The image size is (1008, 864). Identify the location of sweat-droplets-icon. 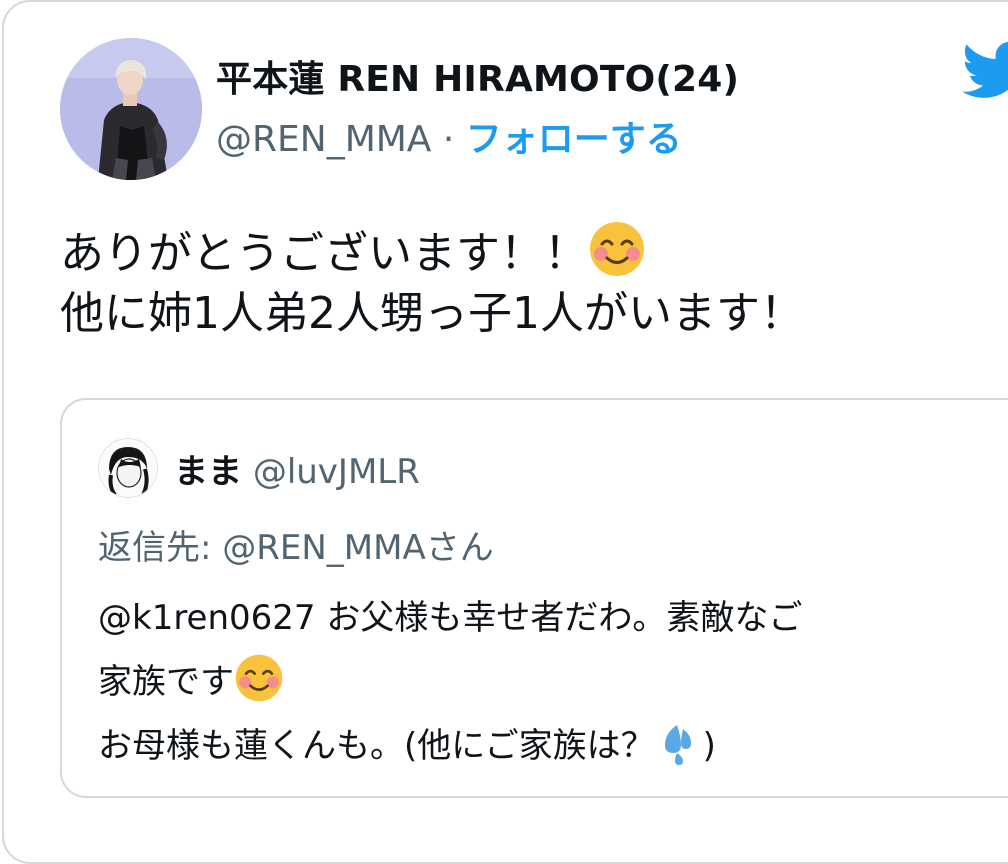
(677, 745).